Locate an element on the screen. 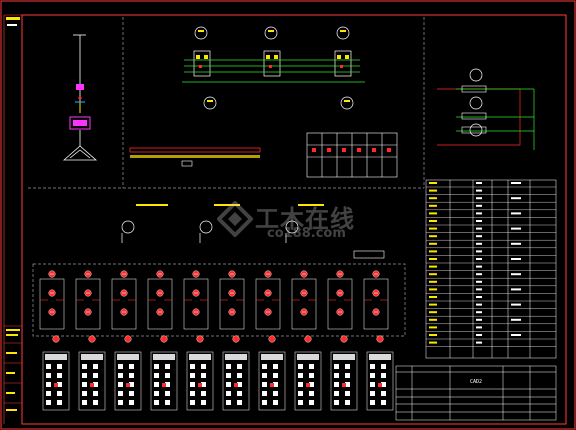 Image resolution: width=576 pixels, height=430 pixels. middle-meter-labels is located at coordinates (230, 205).